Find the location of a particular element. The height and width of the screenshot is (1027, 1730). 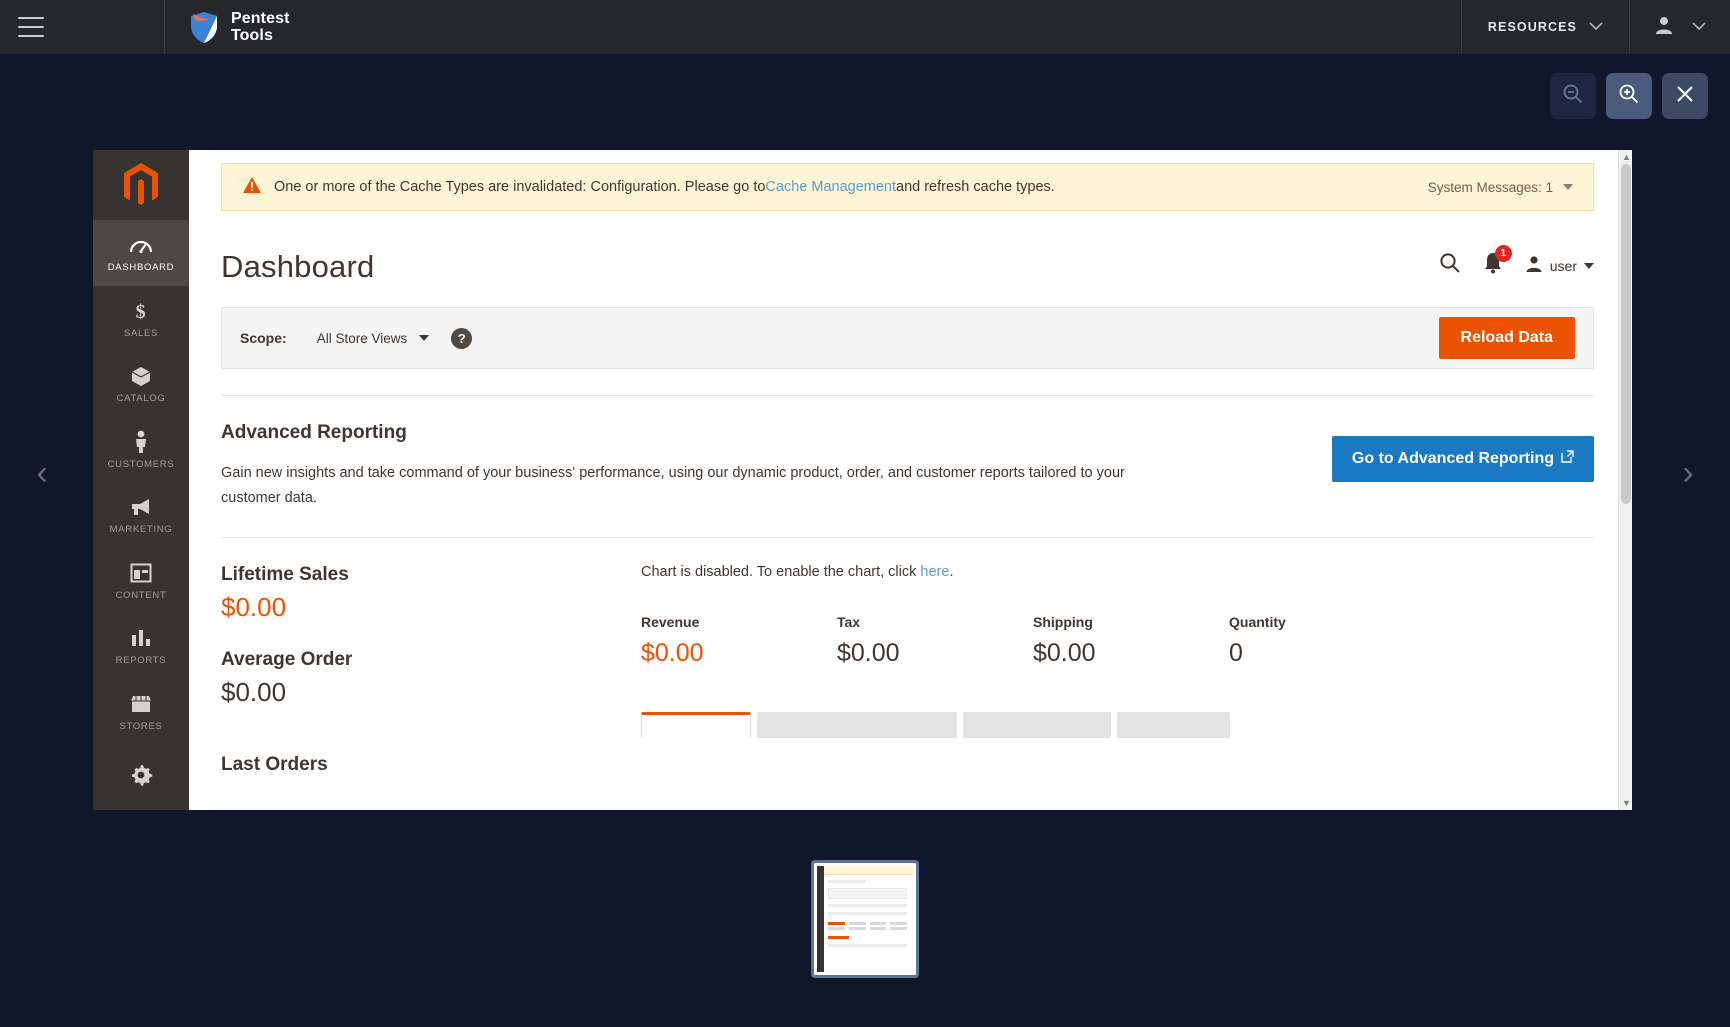

notifications-button: 1 is located at coordinates (1497, 262).